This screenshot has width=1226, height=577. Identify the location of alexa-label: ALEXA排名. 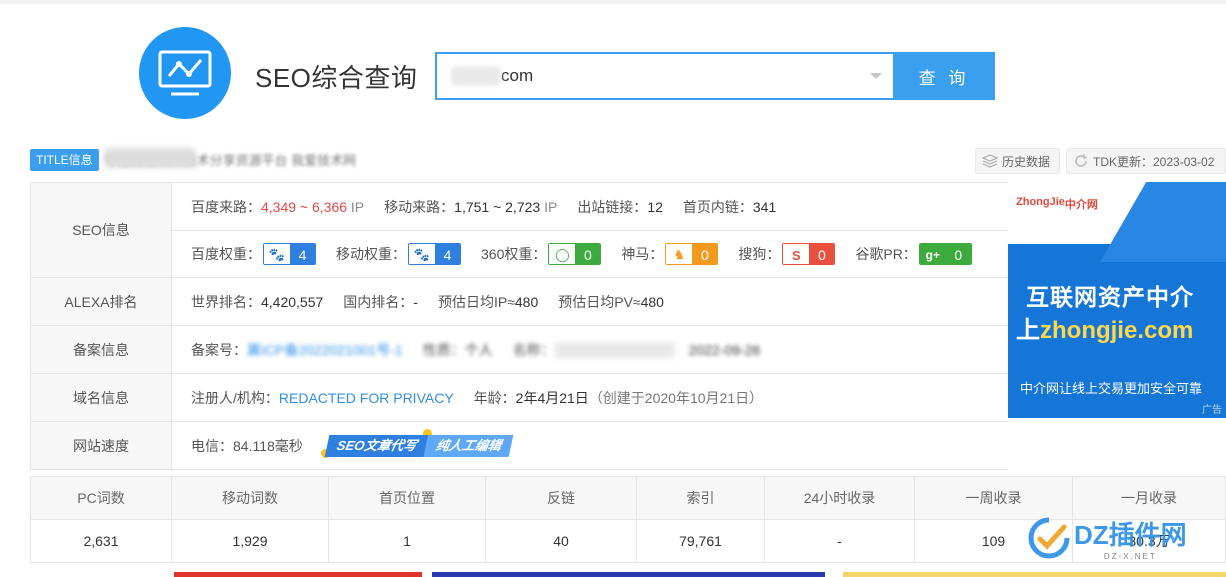
(101, 301).